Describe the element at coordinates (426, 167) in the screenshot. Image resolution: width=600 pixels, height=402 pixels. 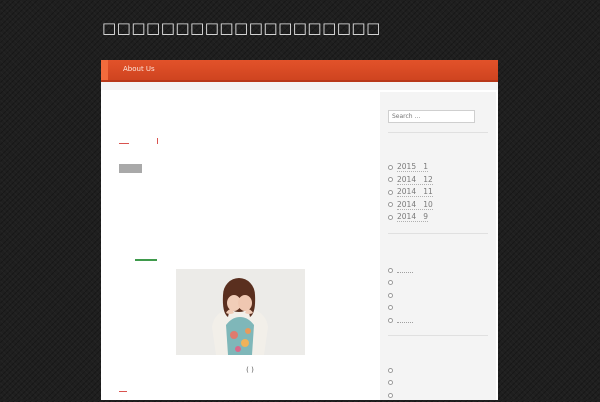
I see `archive-month: 1` at that location.